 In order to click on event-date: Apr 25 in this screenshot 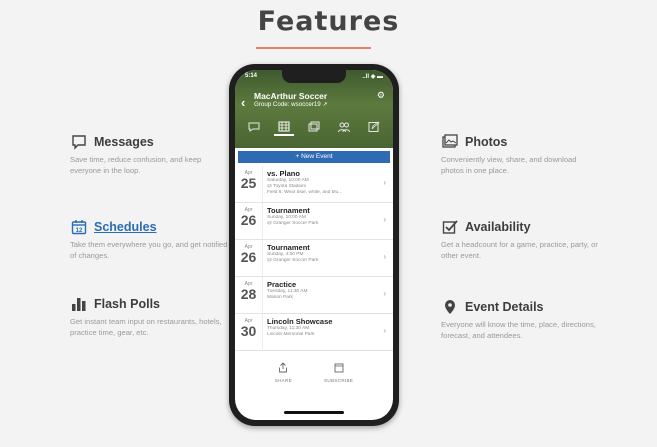, I will do `click(249, 184)`.